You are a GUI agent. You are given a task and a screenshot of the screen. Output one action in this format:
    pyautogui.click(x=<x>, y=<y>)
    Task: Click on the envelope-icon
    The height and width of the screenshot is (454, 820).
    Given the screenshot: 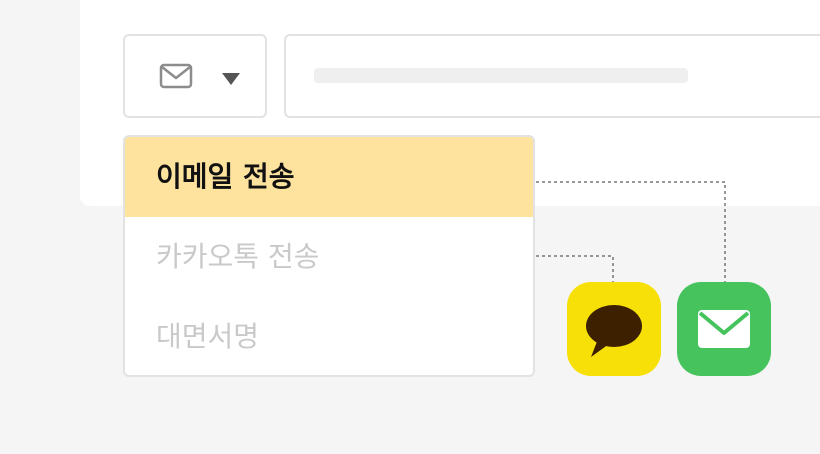 What is the action you would take?
    pyautogui.click(x=724, y=329)
    